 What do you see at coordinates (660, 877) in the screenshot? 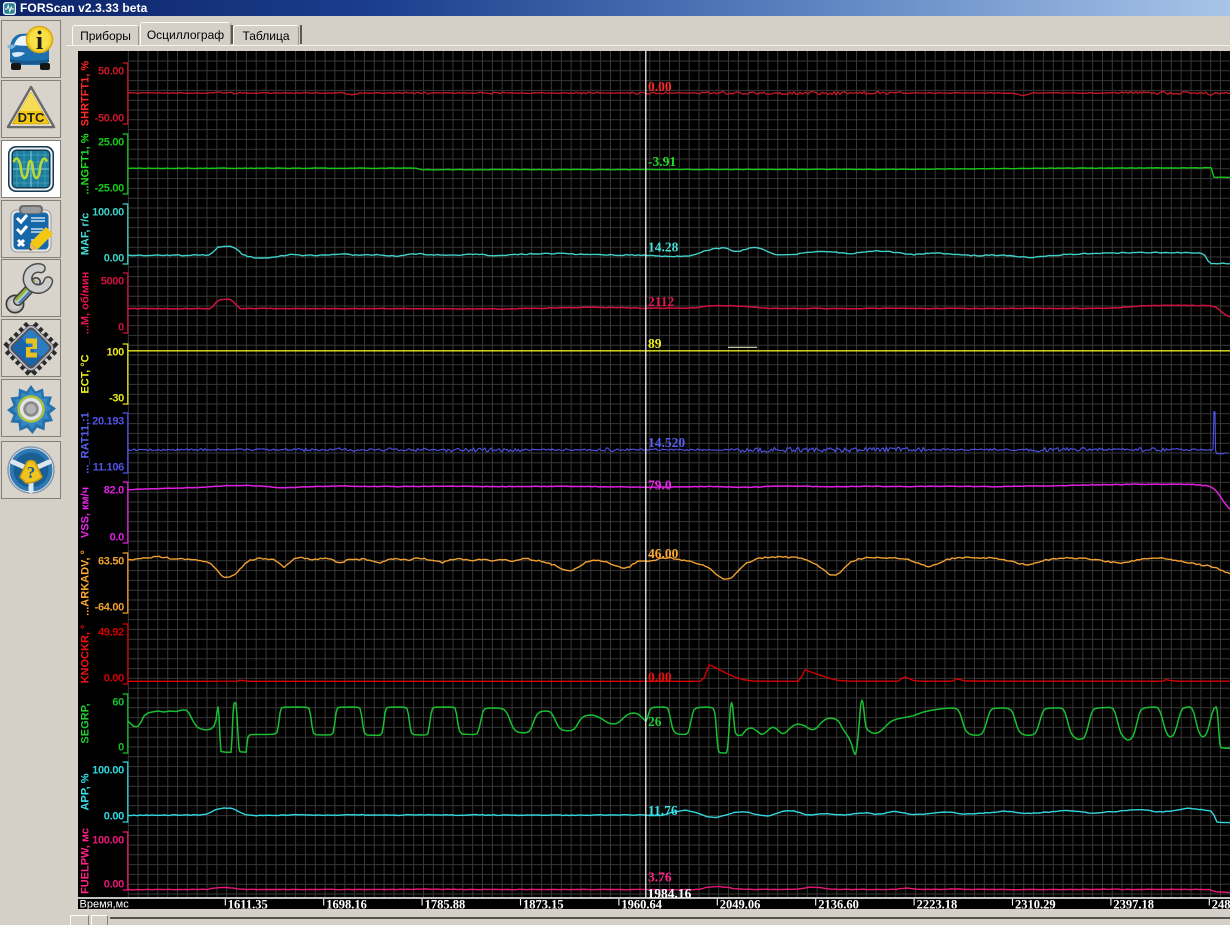
I see `svg-text: 3.76` at bounding box center [660, 877].